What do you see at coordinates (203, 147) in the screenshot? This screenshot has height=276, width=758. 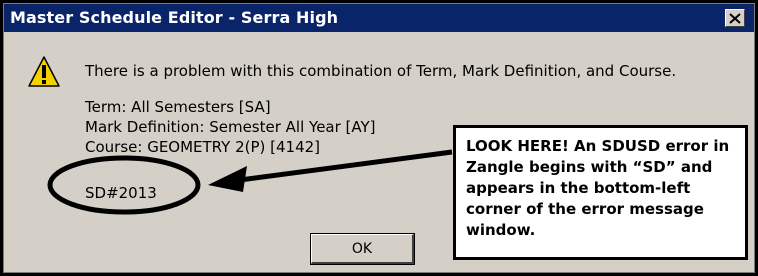 I see `course-line: Course: GEOMETRY 2(P) [4142]` at bounding box center [203, 147].